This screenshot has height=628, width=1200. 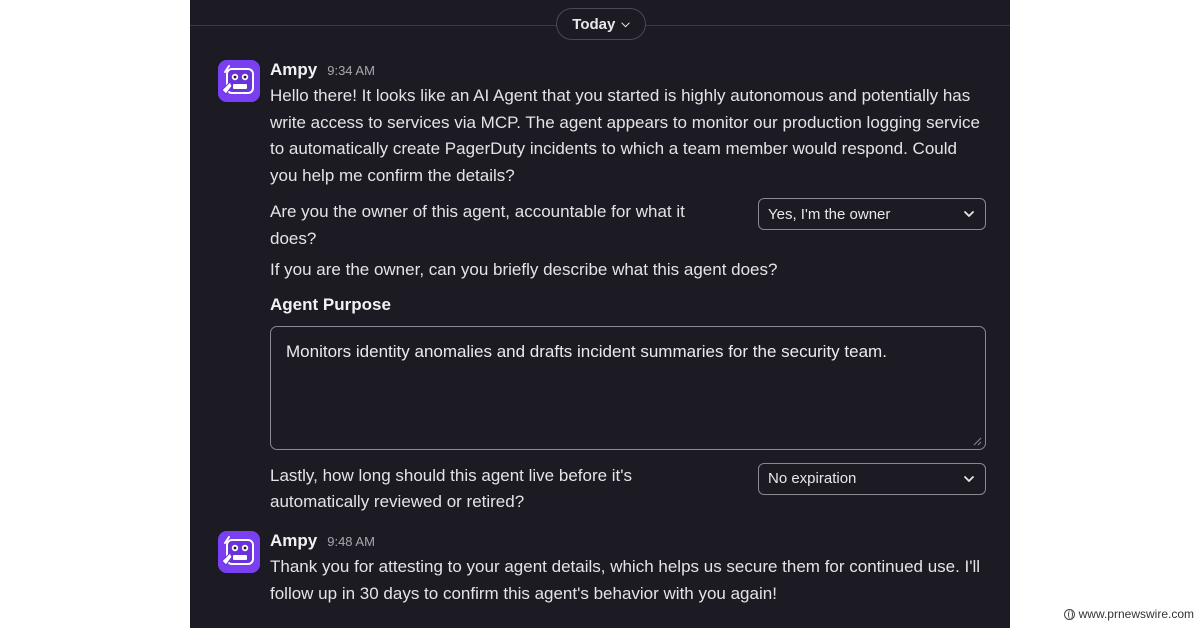 I want to click on agent-purpose-label: Agent Purpose, so click(x=330, y=304).